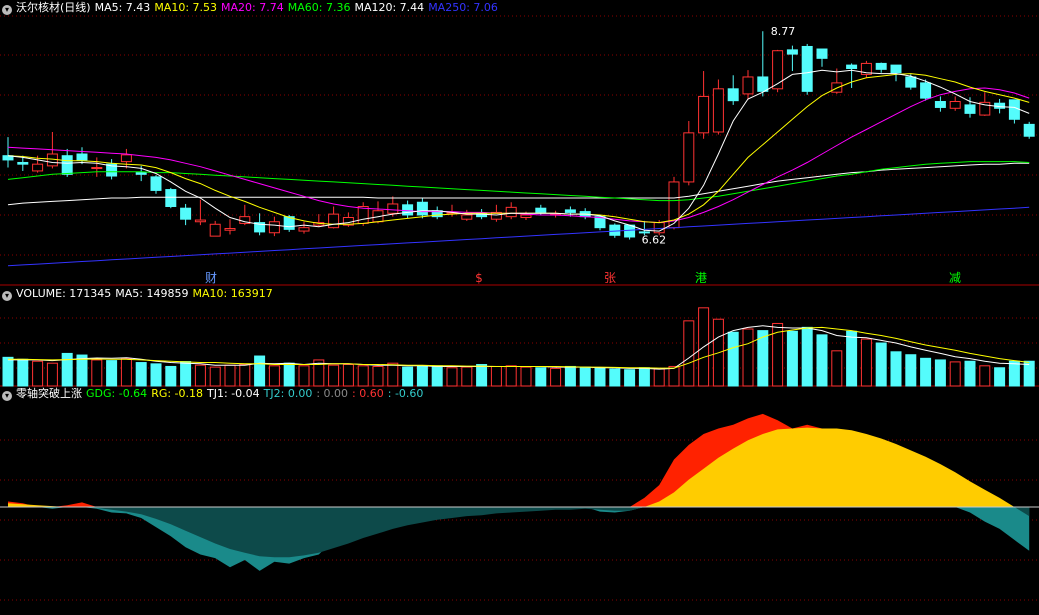 Image resolution: width=1039 pixels, height=615 pixels. I want to click on indicator-positive-slow-area, so click(519, 467).